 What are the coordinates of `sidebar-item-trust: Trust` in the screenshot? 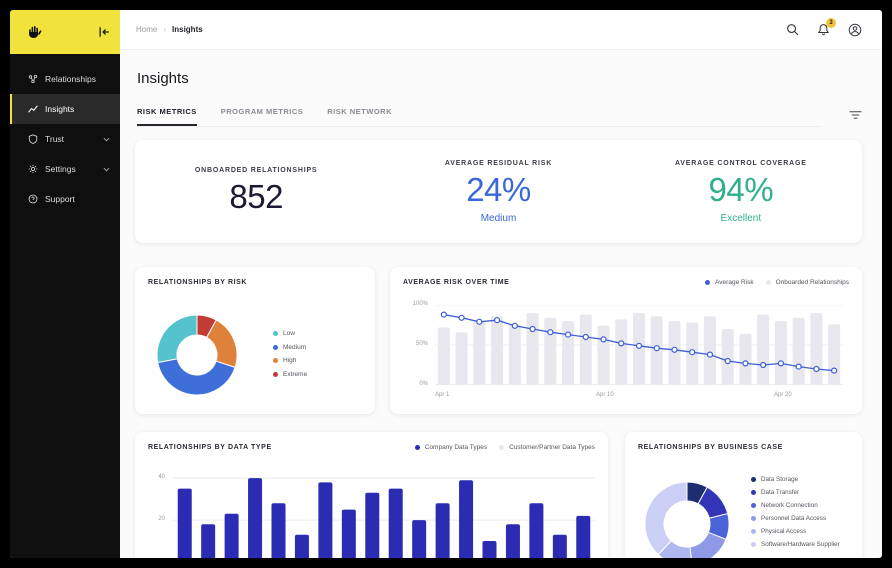 It's located at (65, 139).